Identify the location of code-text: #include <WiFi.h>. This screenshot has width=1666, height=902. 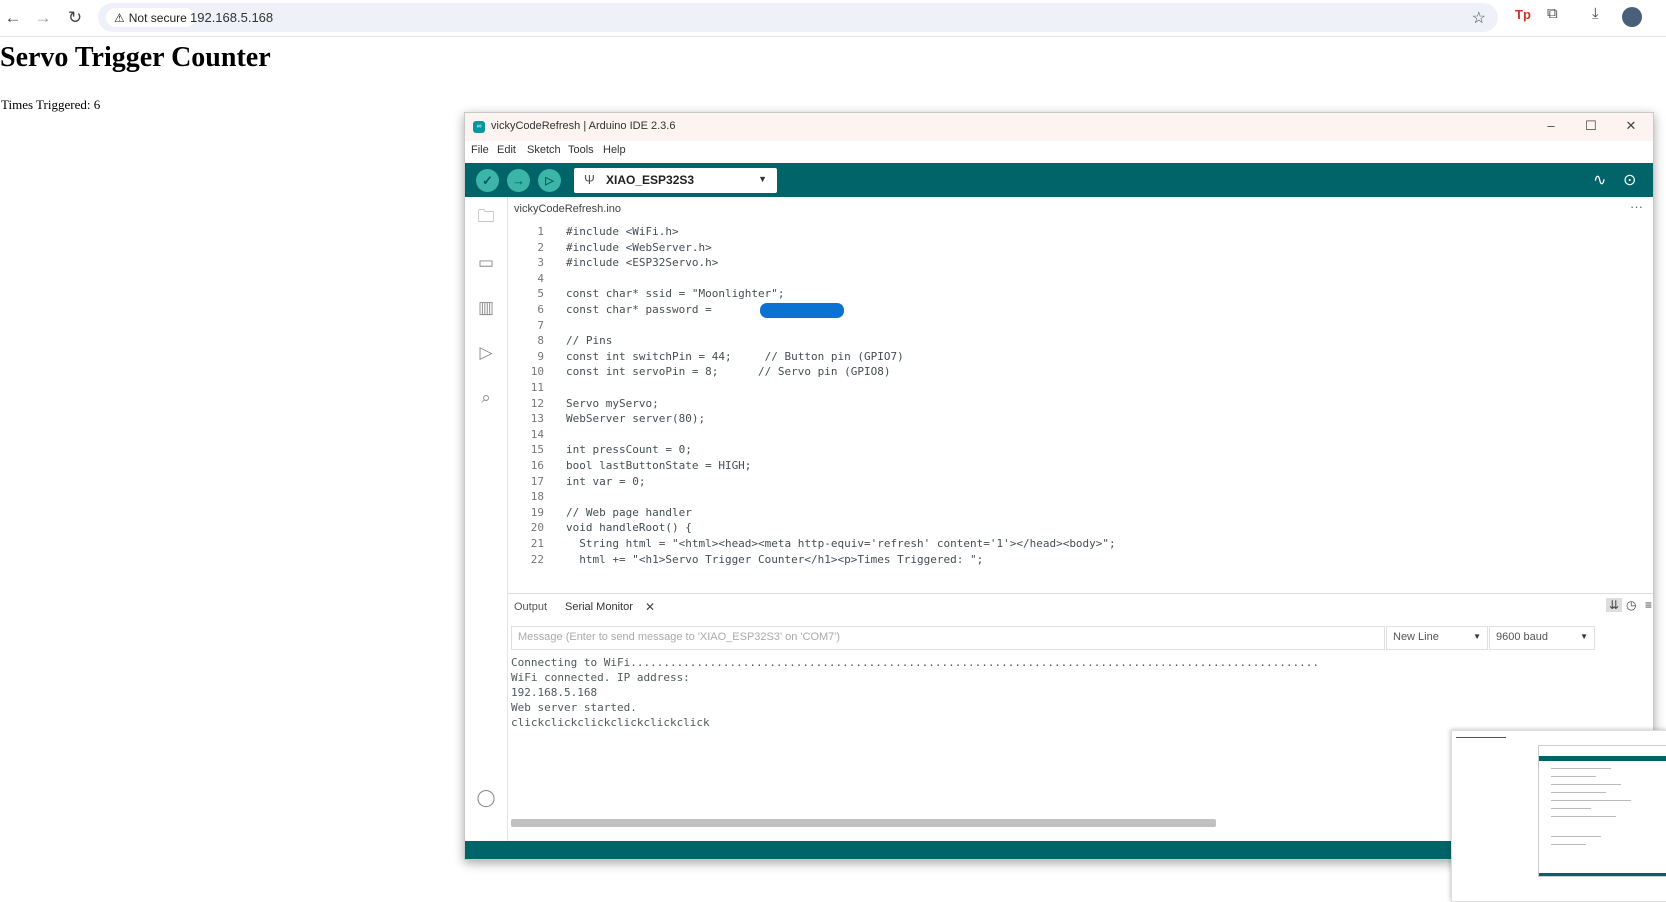
(622, 231).